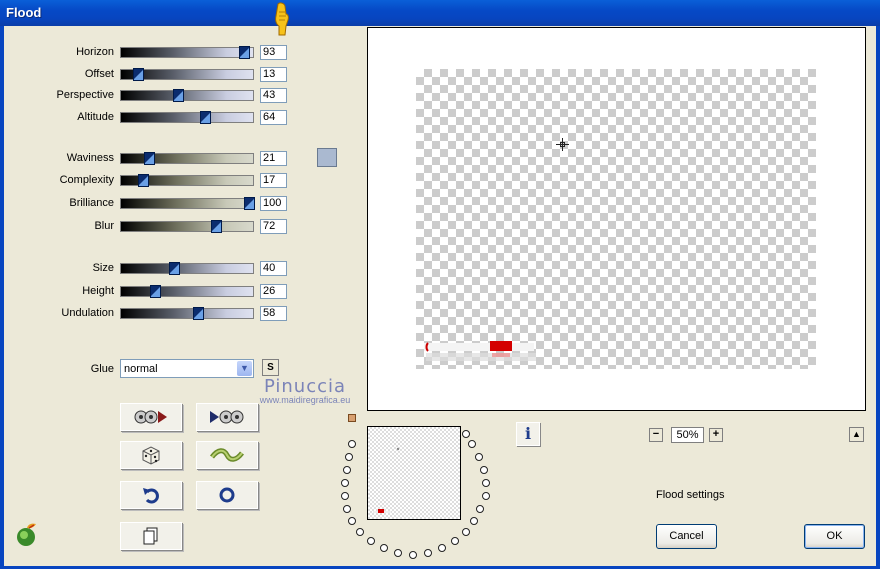 This screenshot has height=569, width=880. What do you see at coordinates (87, 313) in the screenshot?
I see `slider-label: Undulation` at bounding box center [87, 313].